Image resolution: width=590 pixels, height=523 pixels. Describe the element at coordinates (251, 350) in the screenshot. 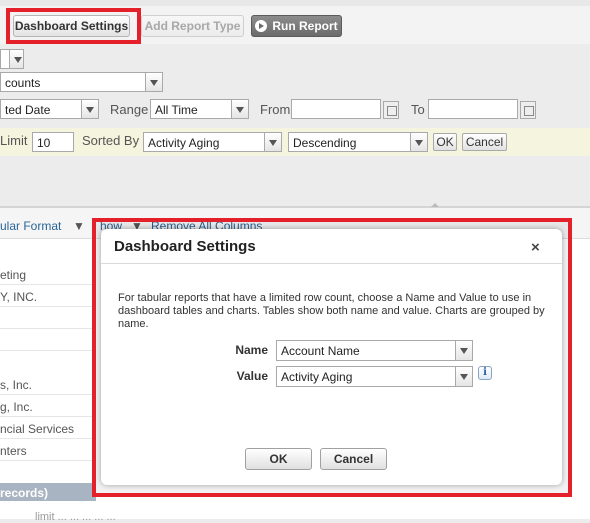

I see `name-label: Name` at that location.